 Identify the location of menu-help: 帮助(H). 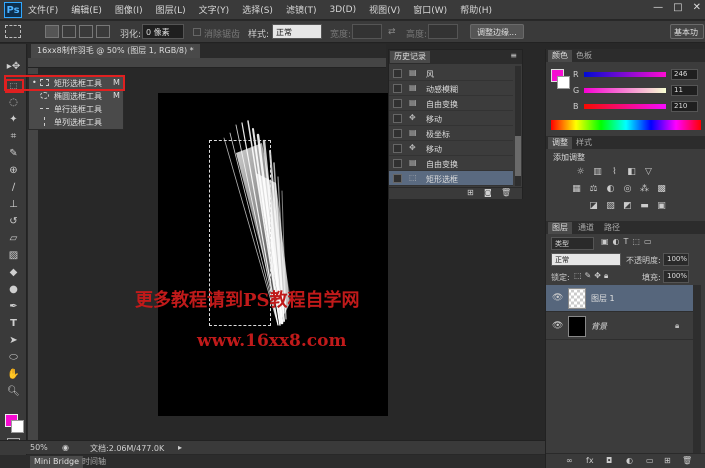
(476, 9).